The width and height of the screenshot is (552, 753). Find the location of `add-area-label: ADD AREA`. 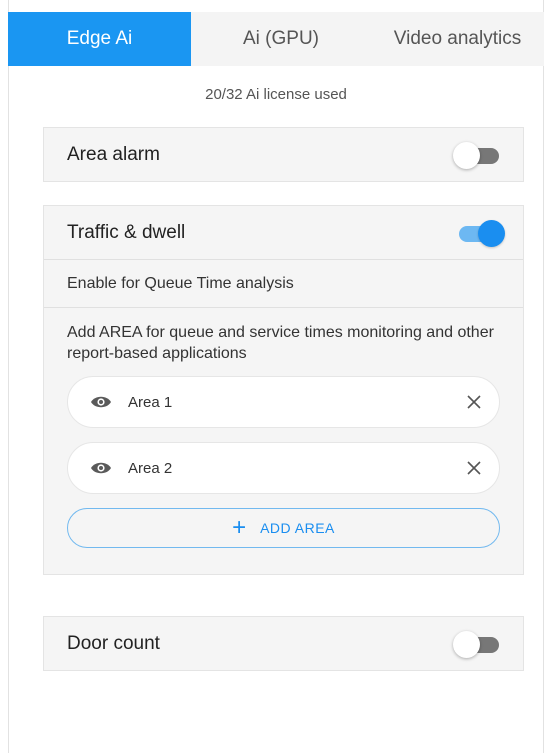

add-area-label: ADD AREA is located at coordinates (297, 528).